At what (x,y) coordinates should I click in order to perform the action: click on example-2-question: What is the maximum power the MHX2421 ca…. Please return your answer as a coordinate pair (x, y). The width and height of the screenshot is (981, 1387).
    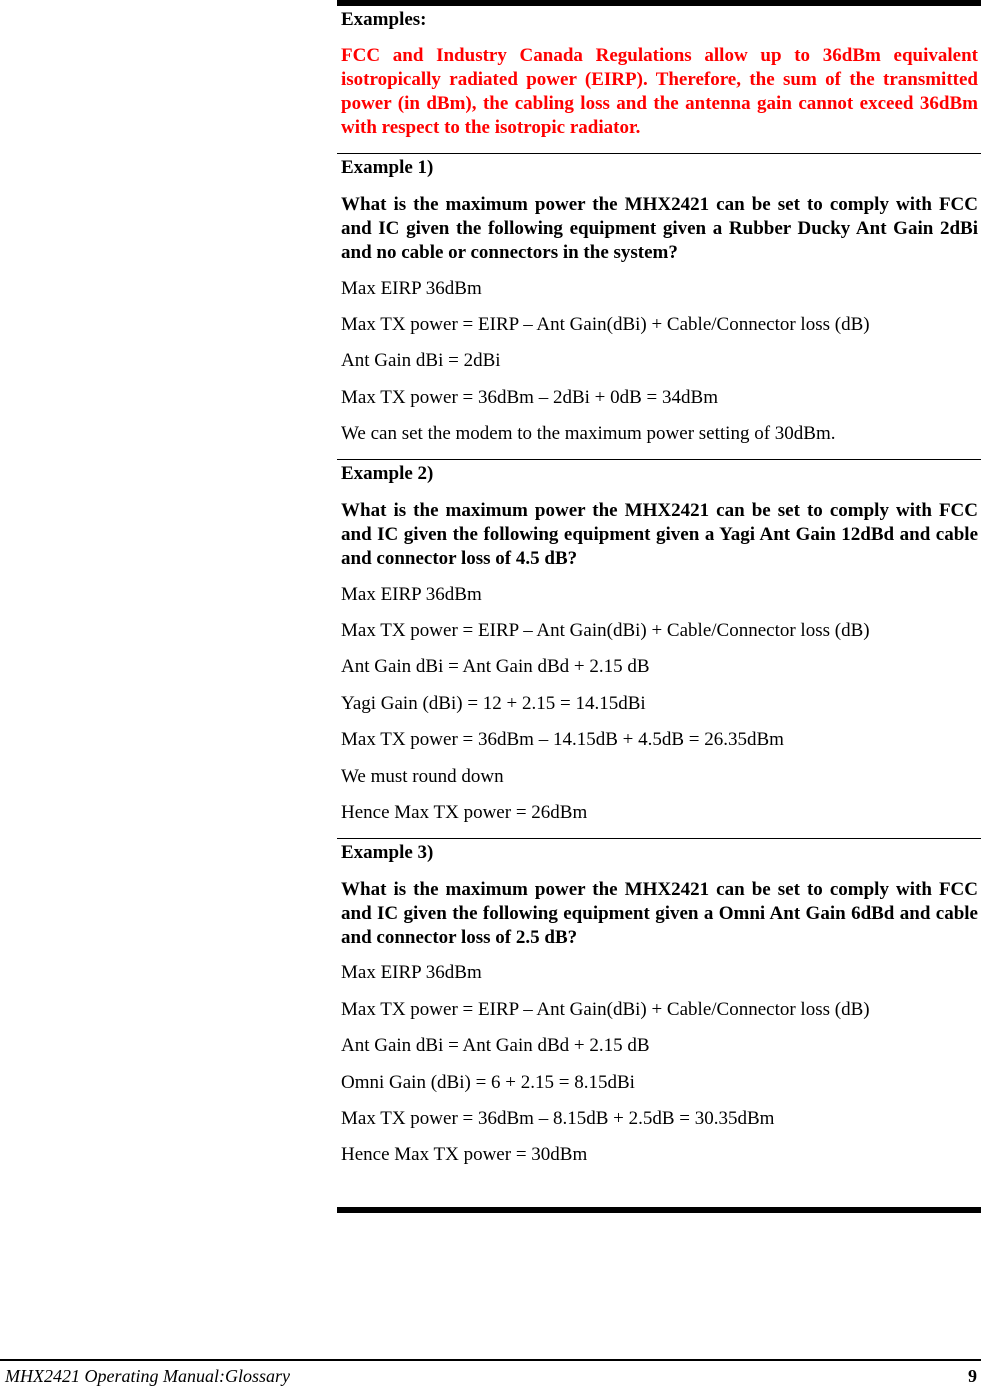
    Looking at the image, I should click on (659, 534).